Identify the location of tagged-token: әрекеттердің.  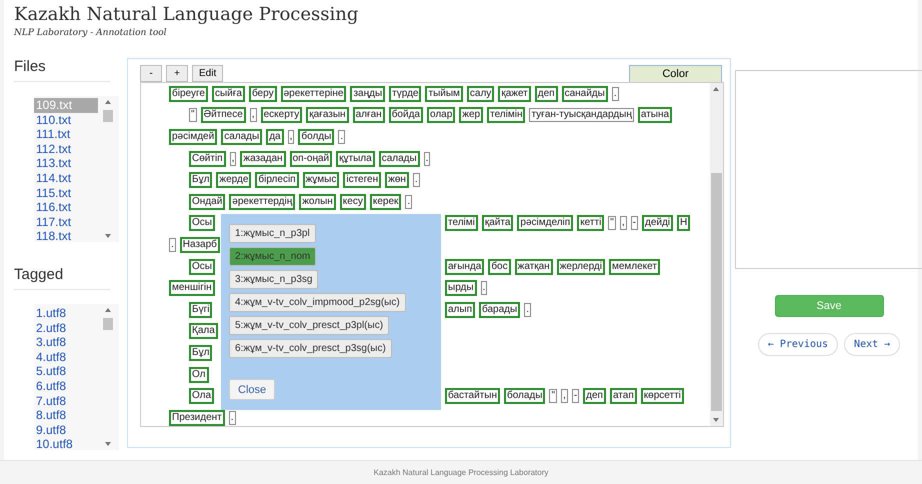
(262, 202).